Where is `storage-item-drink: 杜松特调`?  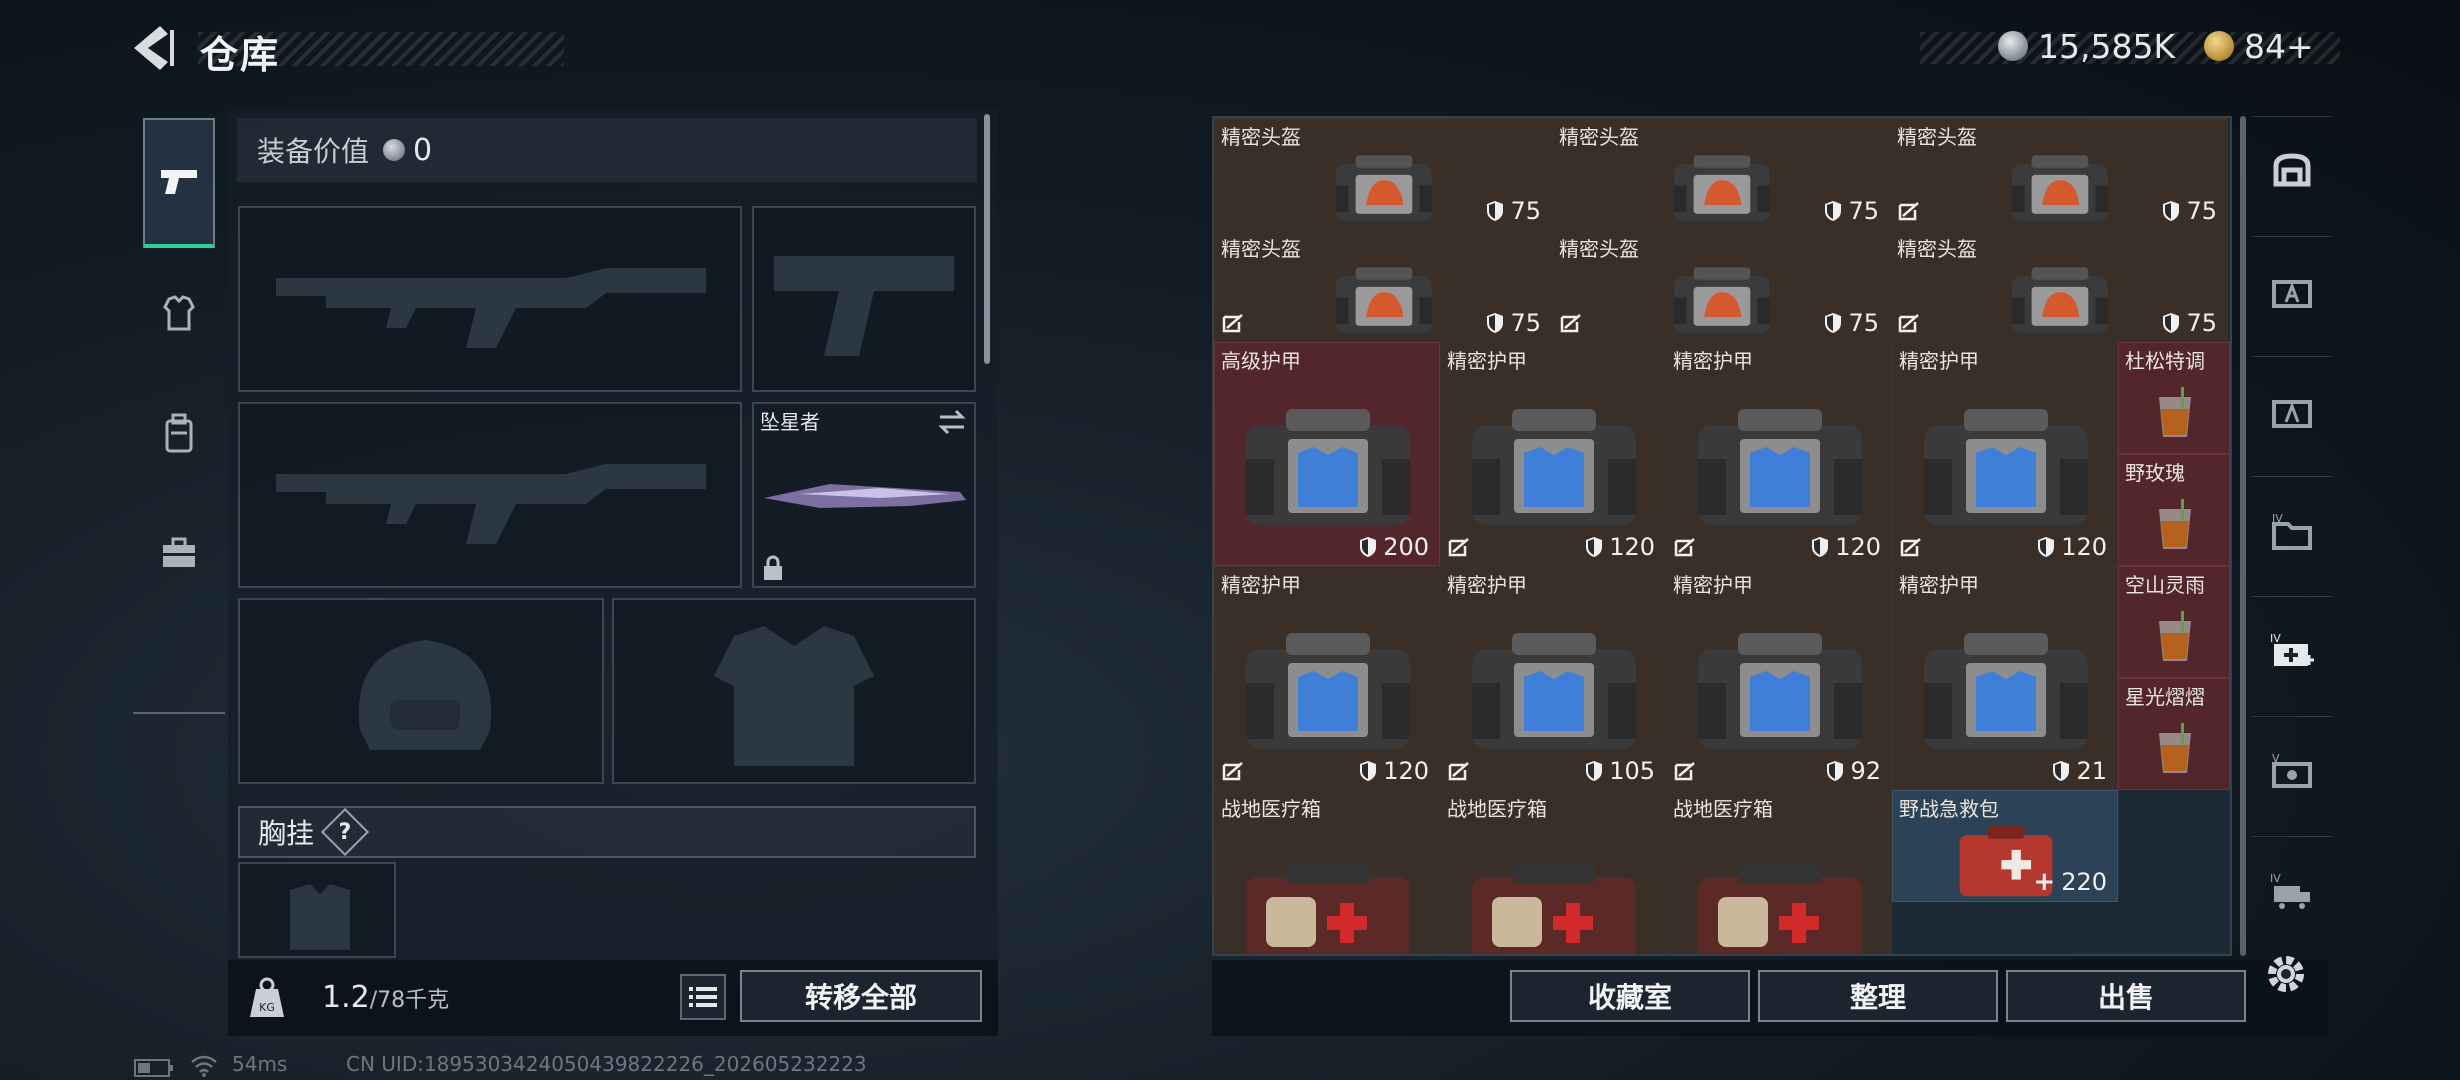 storage-item-drink: 杜松特调 is located at coordinates (2174, 398).